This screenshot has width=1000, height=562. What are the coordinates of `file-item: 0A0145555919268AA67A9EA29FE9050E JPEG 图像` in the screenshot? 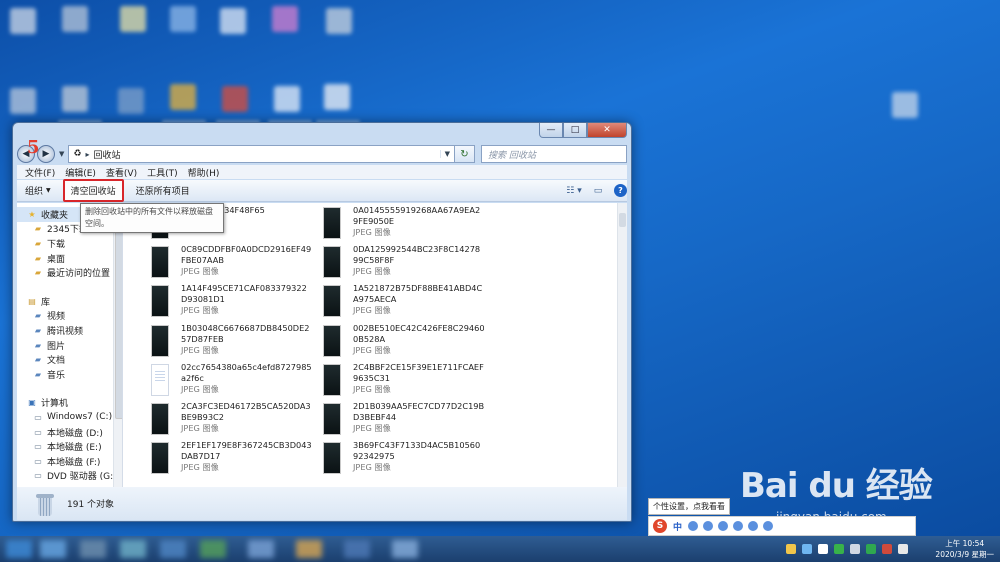 It's located at (409, 224).